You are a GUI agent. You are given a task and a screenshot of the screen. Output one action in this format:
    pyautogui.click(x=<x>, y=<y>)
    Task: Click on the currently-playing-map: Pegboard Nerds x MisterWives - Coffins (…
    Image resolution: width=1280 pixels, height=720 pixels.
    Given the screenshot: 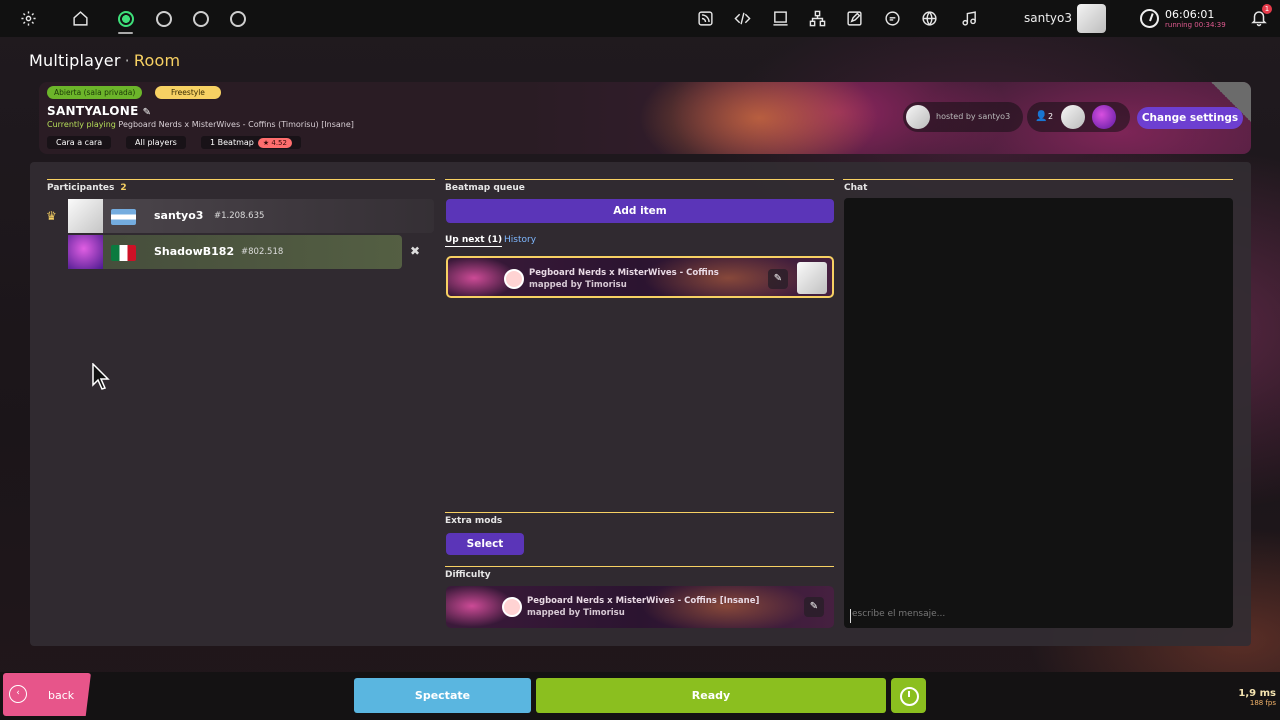 What is the action you would take?
    pyautogui.click(x=236, y=124)
    